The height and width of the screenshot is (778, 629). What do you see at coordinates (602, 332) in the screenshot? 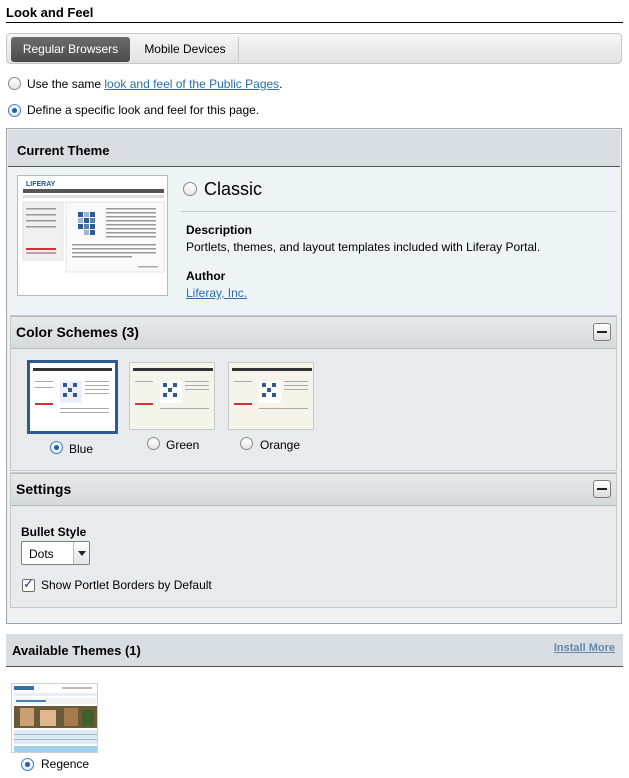
I see `collapse-color-schemes-button` at bounding box center [602, 332].